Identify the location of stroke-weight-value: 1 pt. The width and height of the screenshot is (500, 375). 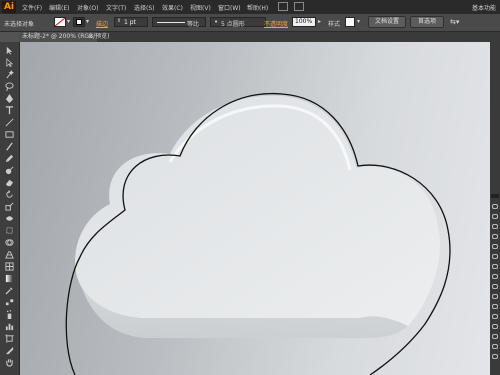
(130, 22).